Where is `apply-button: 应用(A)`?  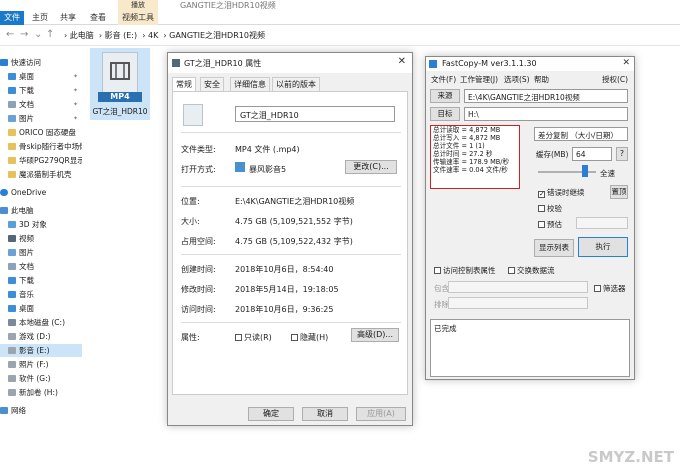 apply-button: 应用(A) is located at coordinates (381, 414).